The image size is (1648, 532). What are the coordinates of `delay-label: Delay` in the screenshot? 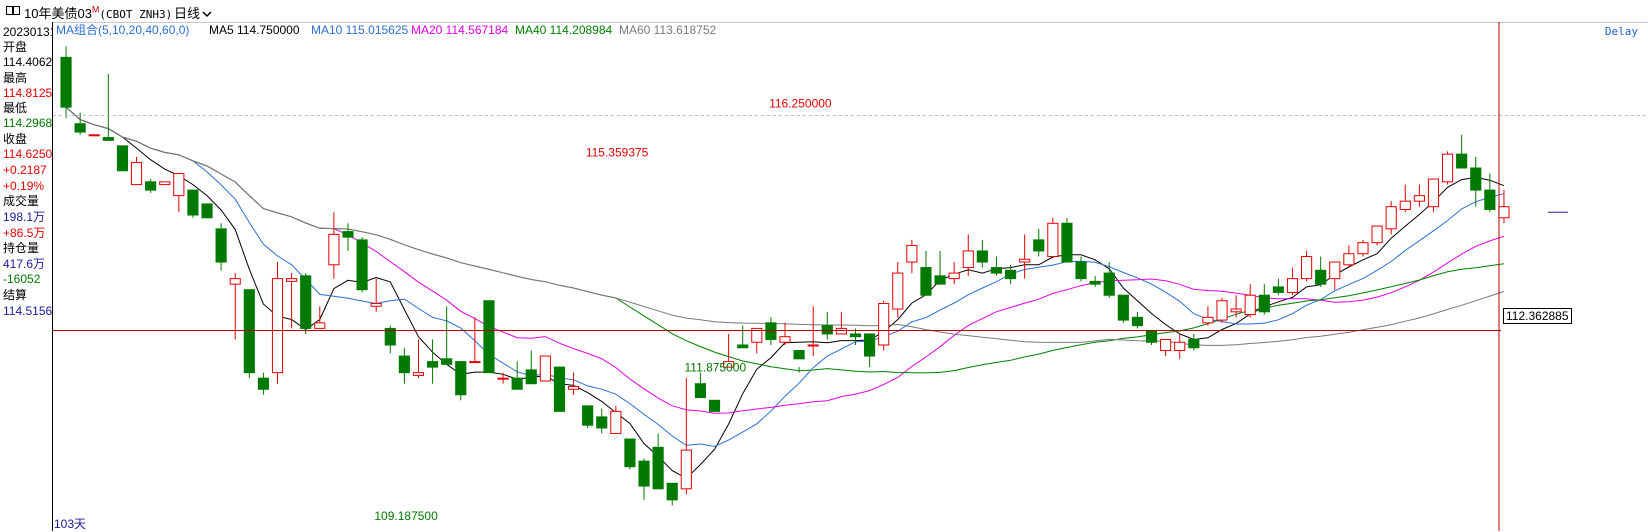 It's located at (1621, 31).